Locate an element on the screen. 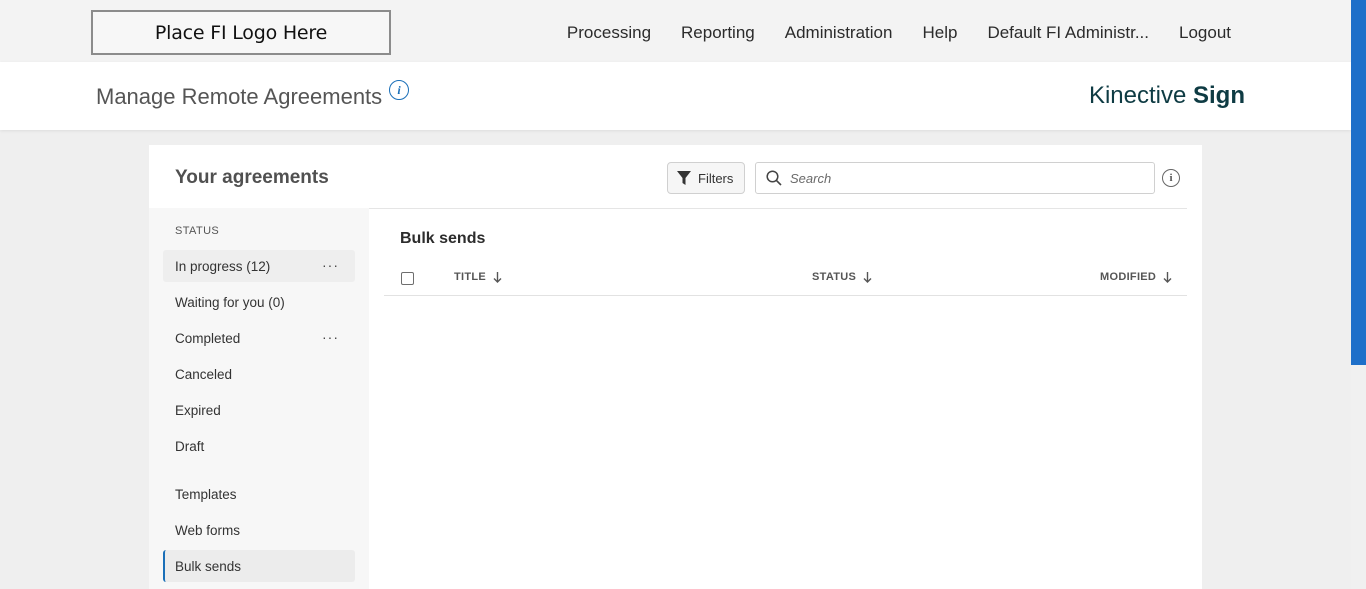 Image resolution: width=1366 pixels, height=589 pixels. status-heading: STATUS is located at coordinates (197, 231).